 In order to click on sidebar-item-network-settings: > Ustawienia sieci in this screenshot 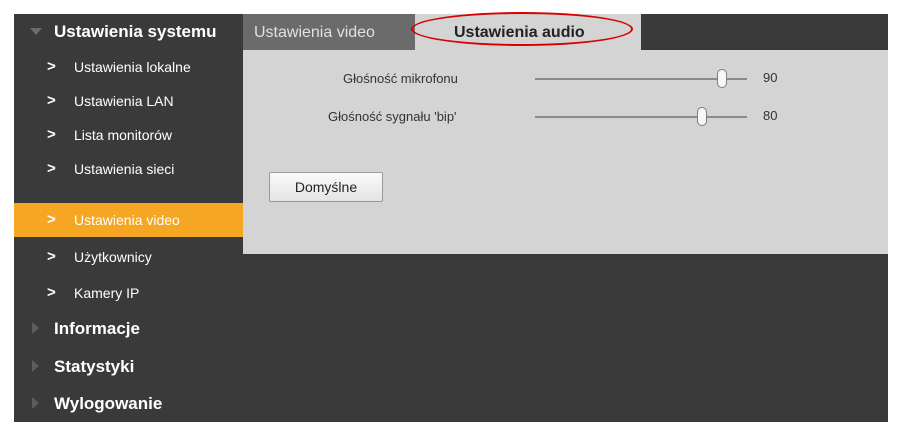, I will do `click(128, 169)`.